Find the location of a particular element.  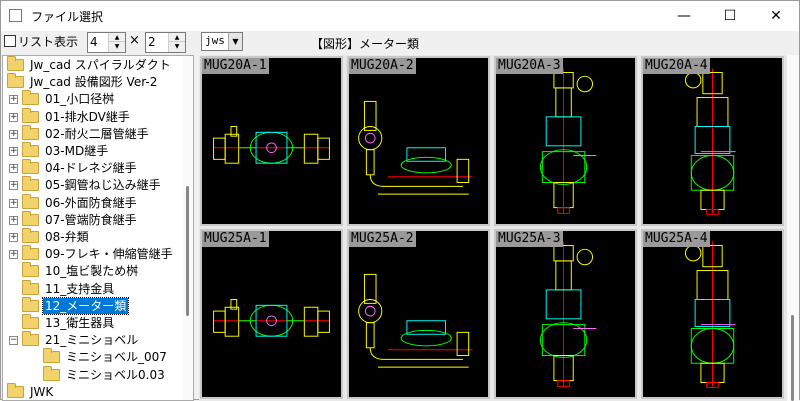

tree-item-label: 06-外面防食継手 is located at coordinates (91, 203).